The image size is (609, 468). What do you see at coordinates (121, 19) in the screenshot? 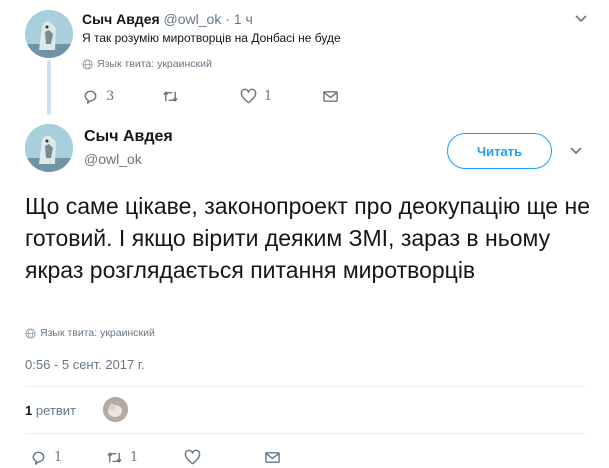
I see `parent-author-name: Сыч Авдея` at bounding box center [121, 19].